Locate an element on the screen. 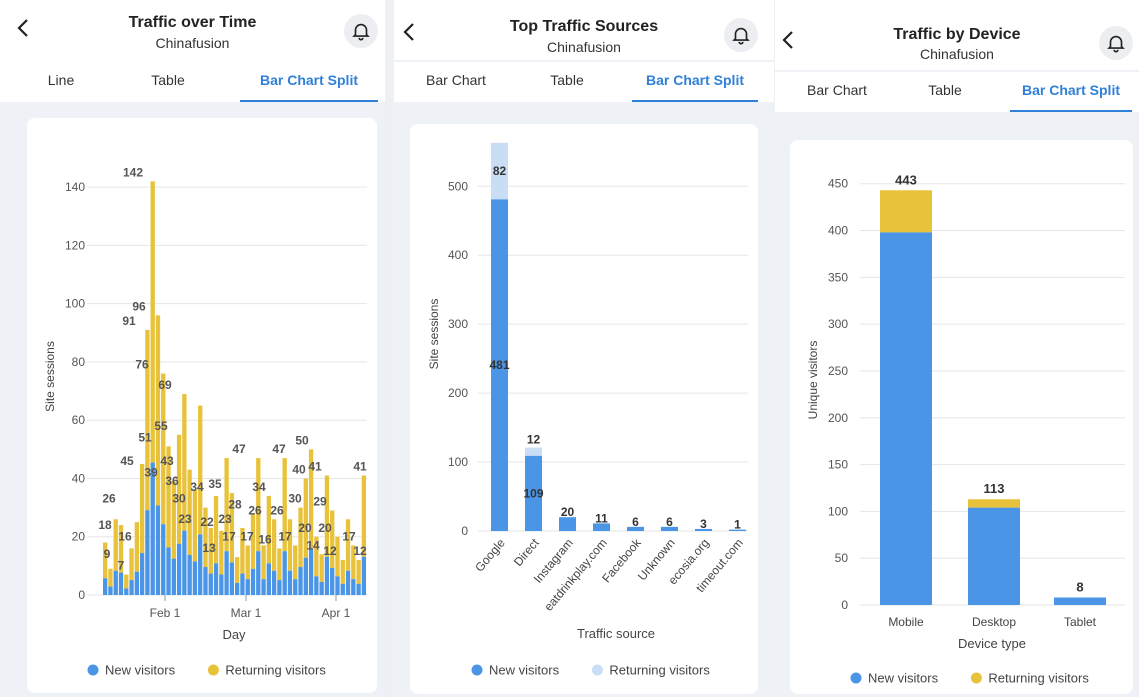 The height and width of the screenshot is (697, 1139). data-label: 7 is located at coordinates (121, 566).